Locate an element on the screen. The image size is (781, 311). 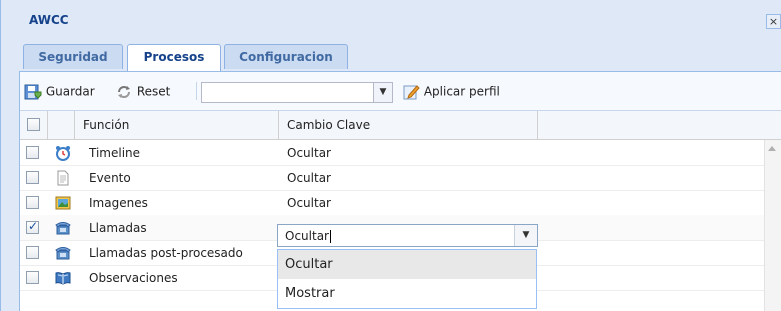
option-ocultar: Ocultar is located at coordinates (407, 264).